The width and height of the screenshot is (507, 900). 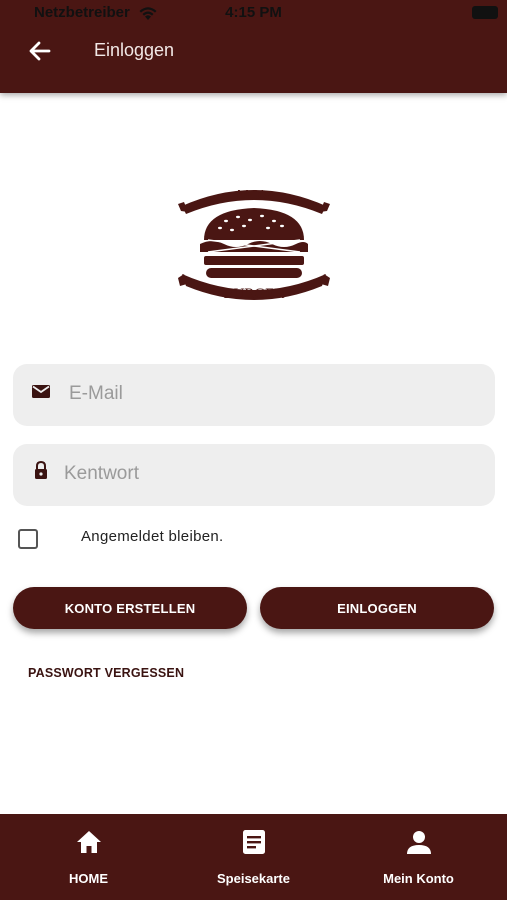 I want to click on page-title: Einloggen, so click(x=134, y=50).